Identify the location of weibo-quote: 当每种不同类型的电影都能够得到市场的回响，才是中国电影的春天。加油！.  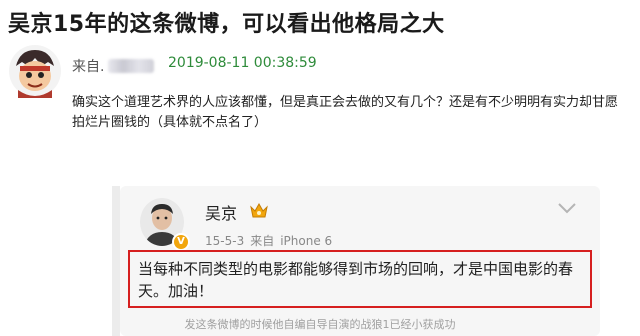
(356, 280).